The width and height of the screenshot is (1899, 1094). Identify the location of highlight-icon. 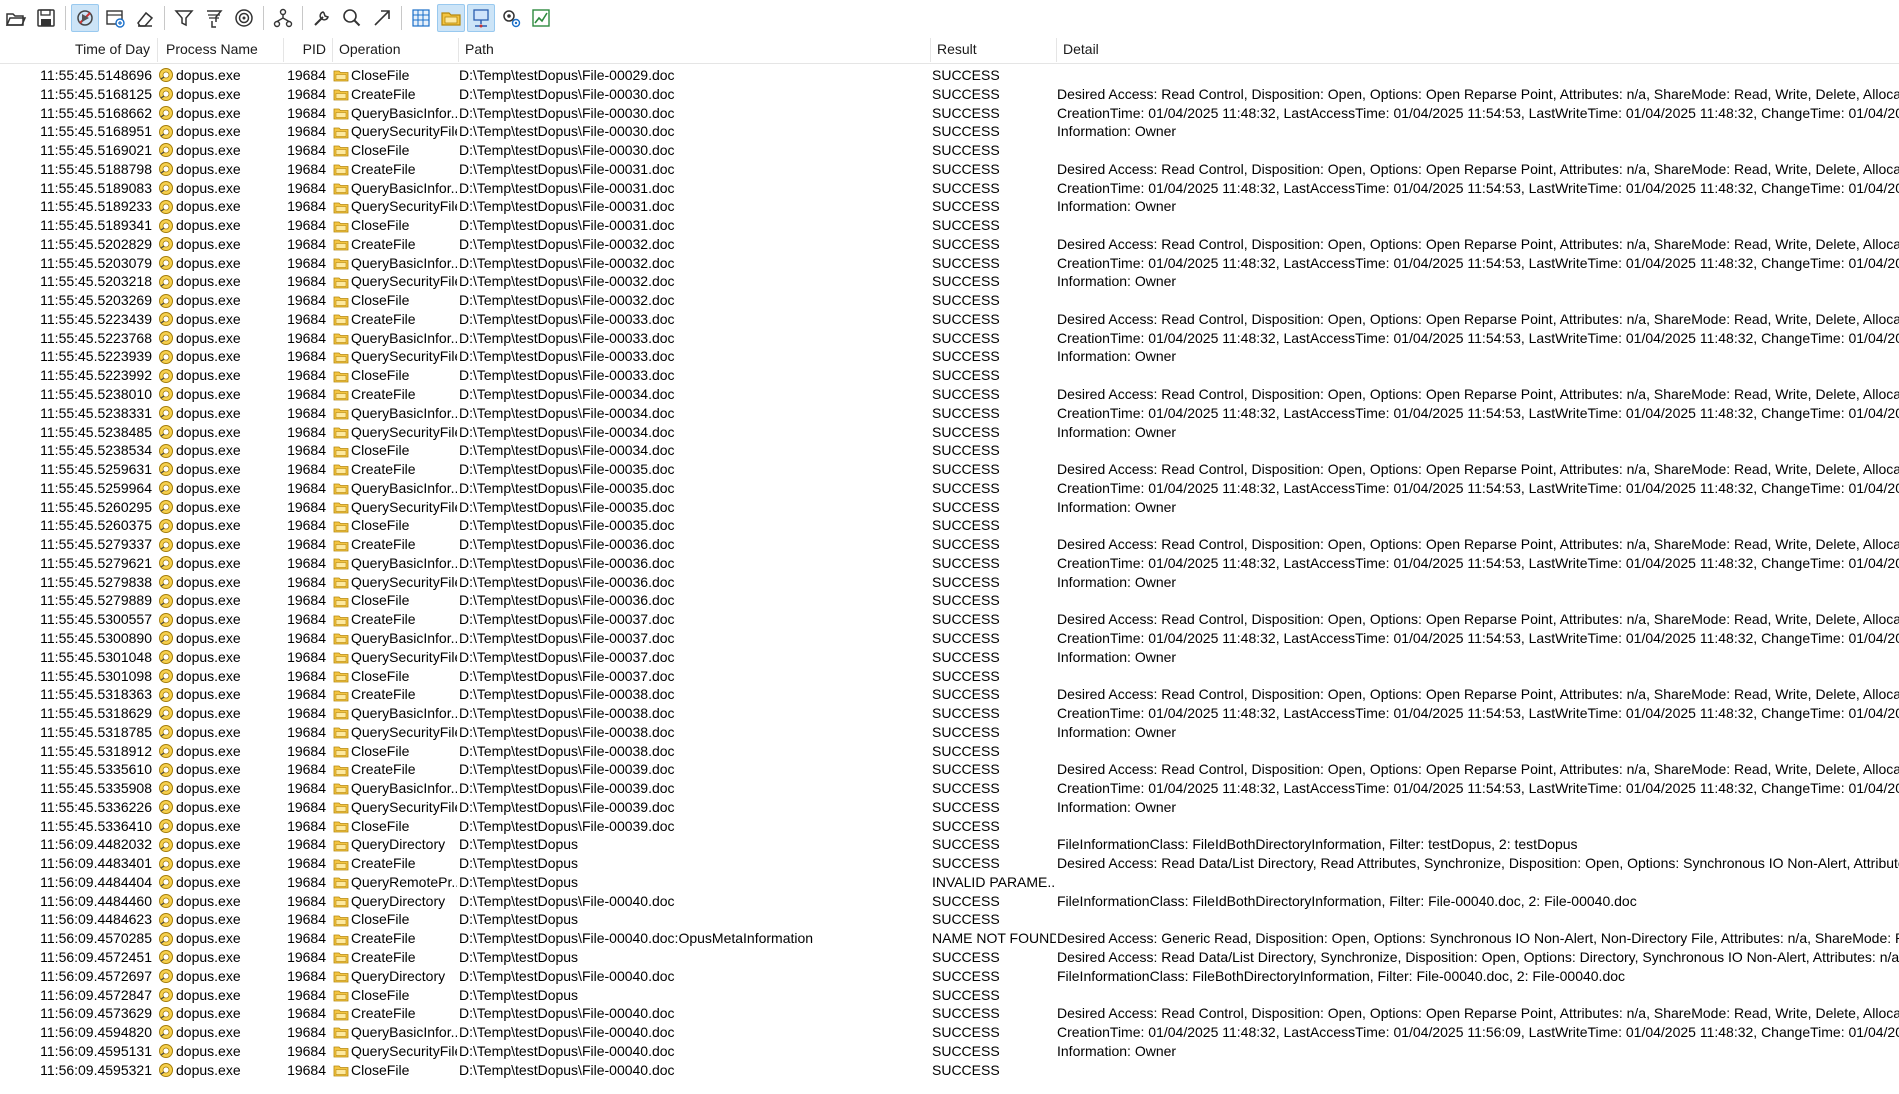
(215, 19).